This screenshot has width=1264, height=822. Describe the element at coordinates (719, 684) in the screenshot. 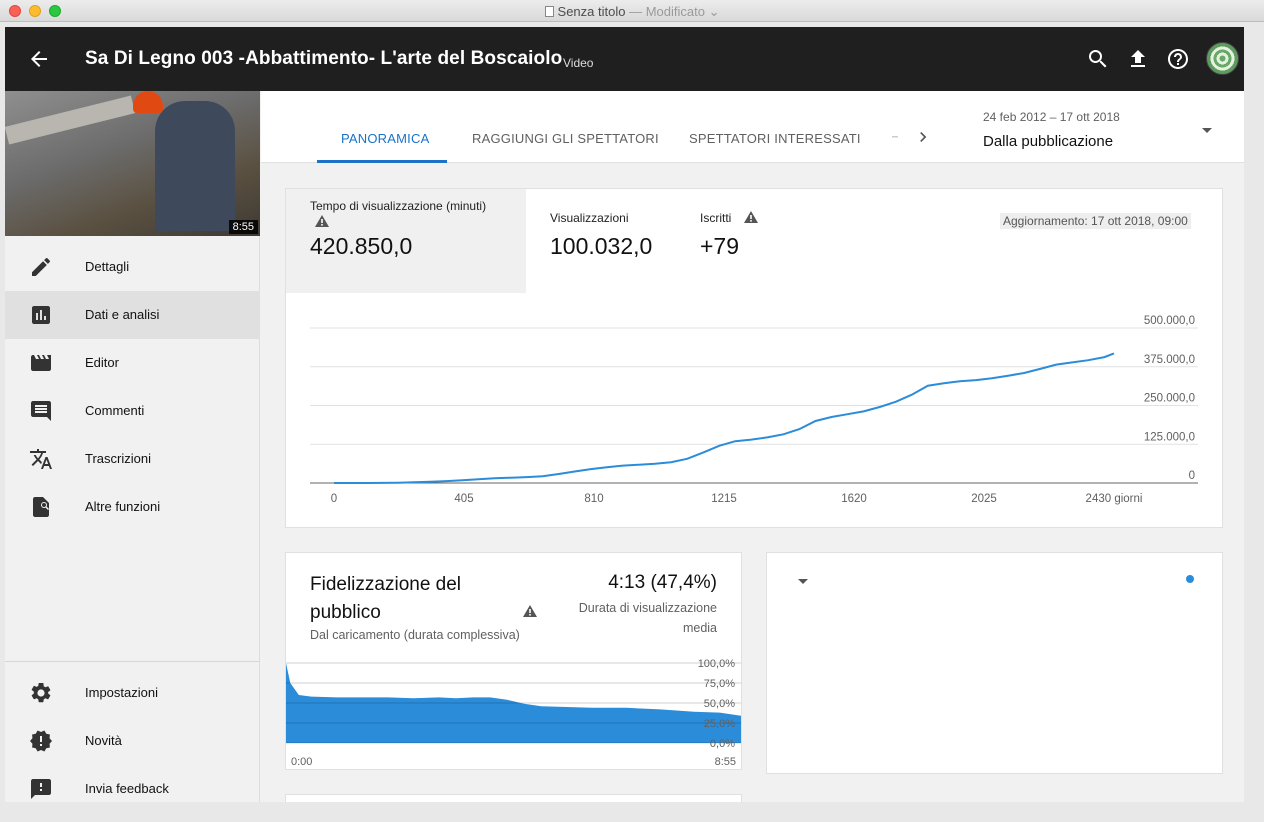

I see `y-tick-label: 75,0%` at that location.